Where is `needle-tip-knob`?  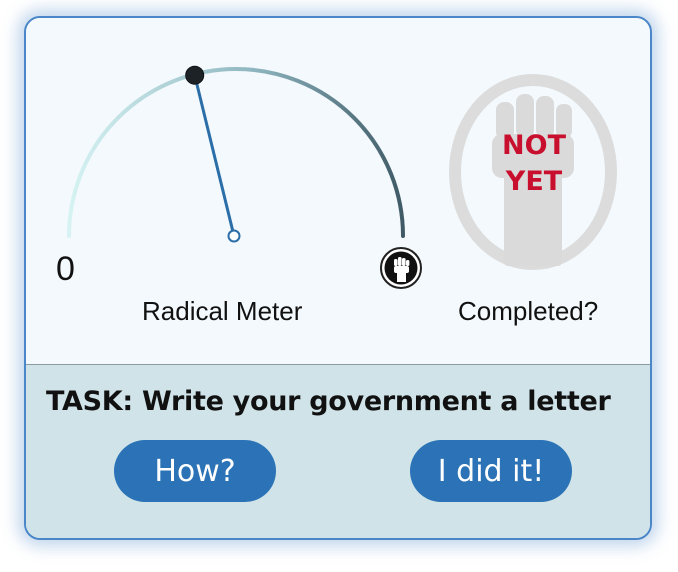
needle-tip-knob is located at coordinates (195, 75).